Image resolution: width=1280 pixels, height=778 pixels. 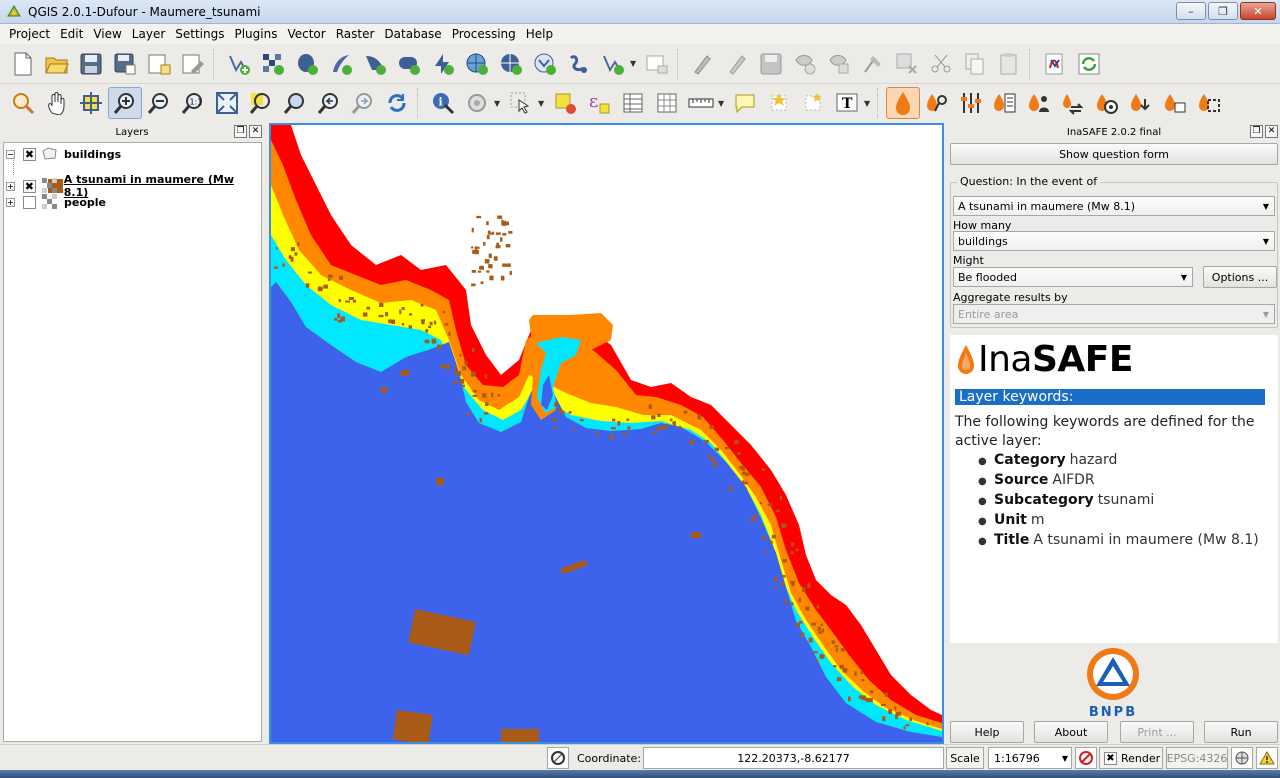 I want to click on add-wcs-layer-icon, so click(x=477, y=64).